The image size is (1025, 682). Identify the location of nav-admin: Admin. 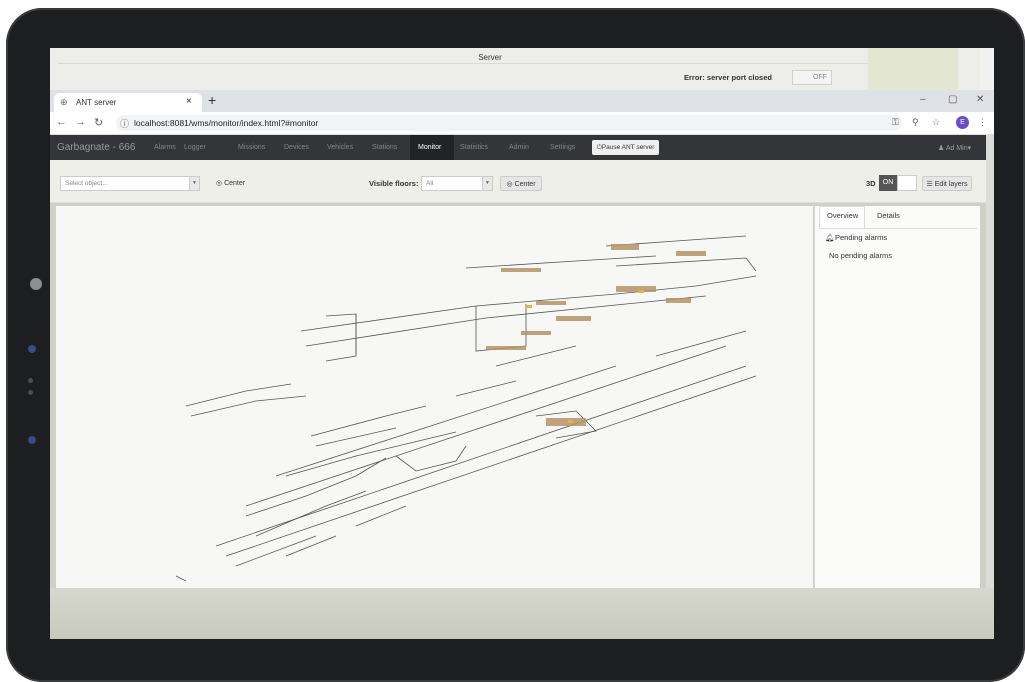
(519, 147).